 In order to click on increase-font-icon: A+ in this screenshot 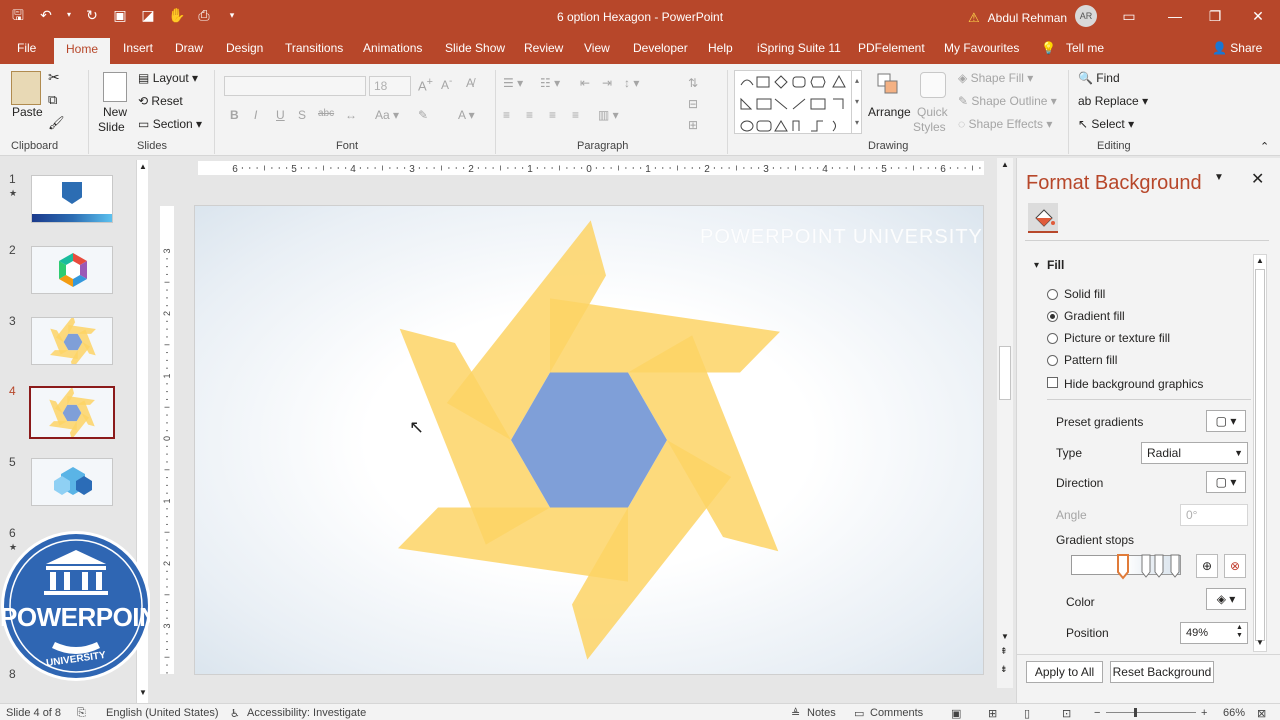, I will do `click(425, 84)`.